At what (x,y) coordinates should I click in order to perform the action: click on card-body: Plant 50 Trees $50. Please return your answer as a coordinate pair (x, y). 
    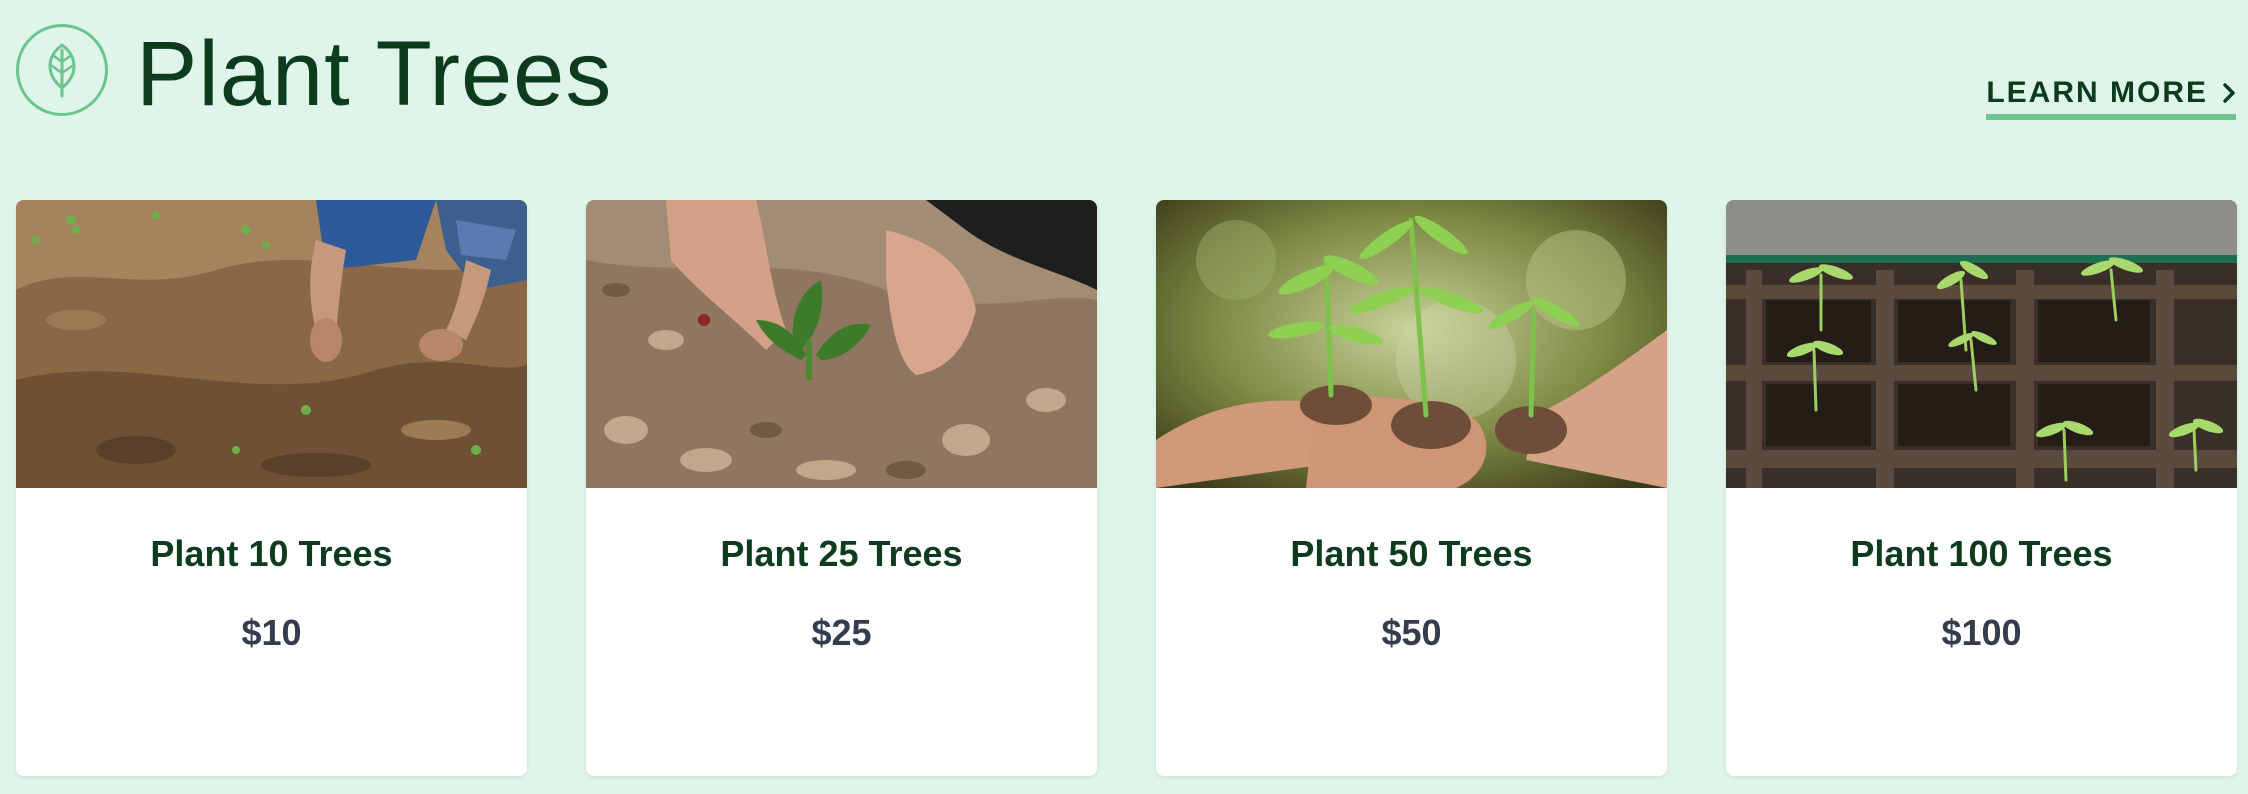
    Looking at the image, I should click on (1411, 632).